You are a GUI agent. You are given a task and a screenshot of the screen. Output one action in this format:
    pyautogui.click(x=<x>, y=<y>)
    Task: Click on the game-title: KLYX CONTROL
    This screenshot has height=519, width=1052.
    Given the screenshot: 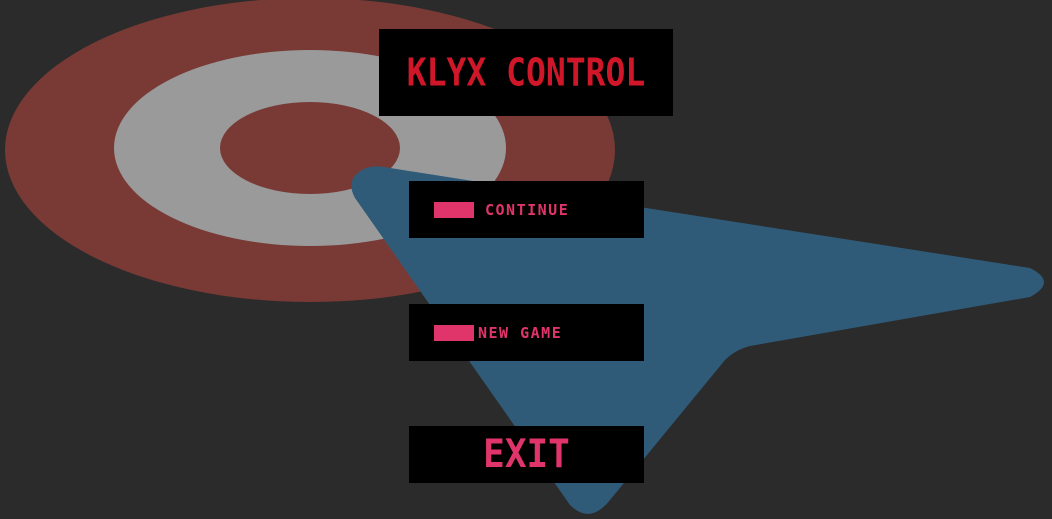 What is the action you would take?
    pyautogui.click(x=526, y=72)
    